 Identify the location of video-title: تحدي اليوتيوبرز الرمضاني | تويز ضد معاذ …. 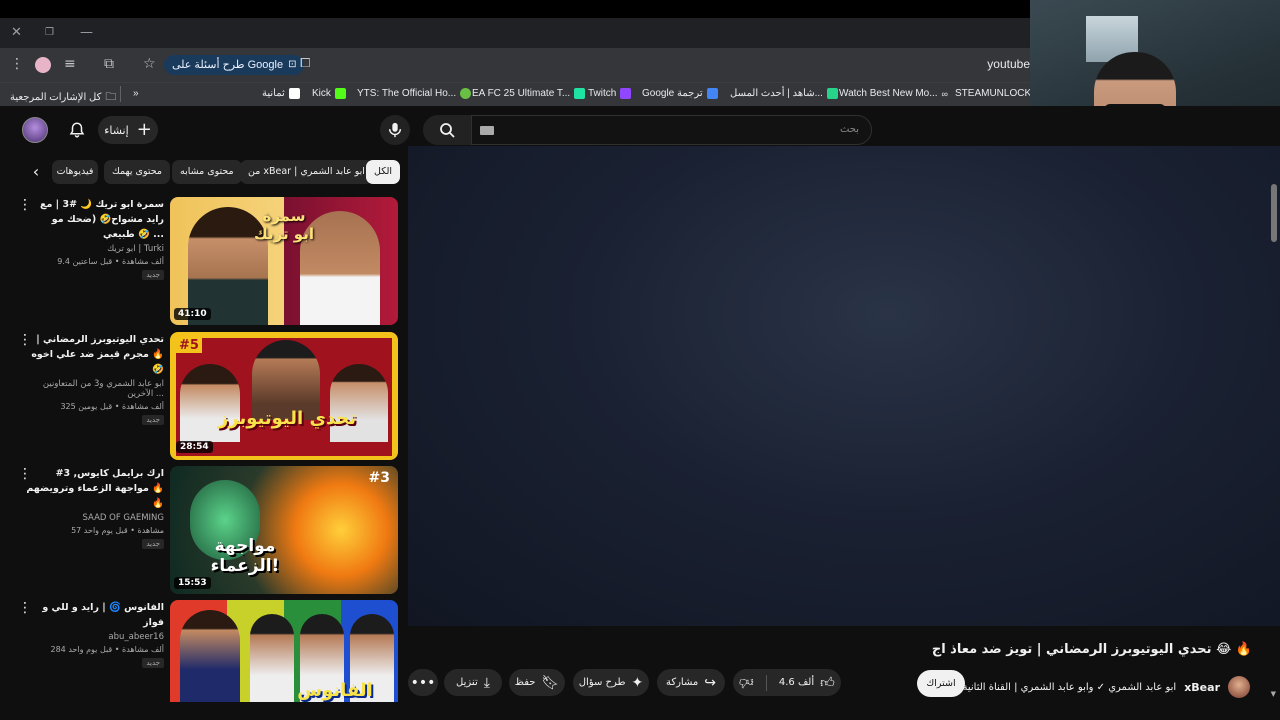
(1091, 649).